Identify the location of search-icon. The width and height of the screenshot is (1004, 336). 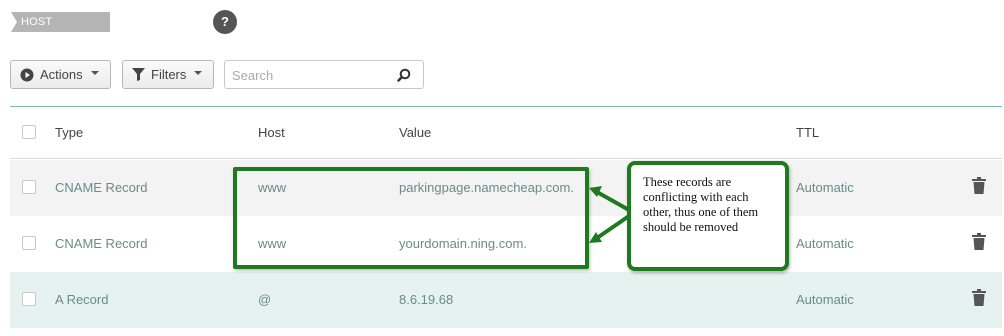
(404, 77).